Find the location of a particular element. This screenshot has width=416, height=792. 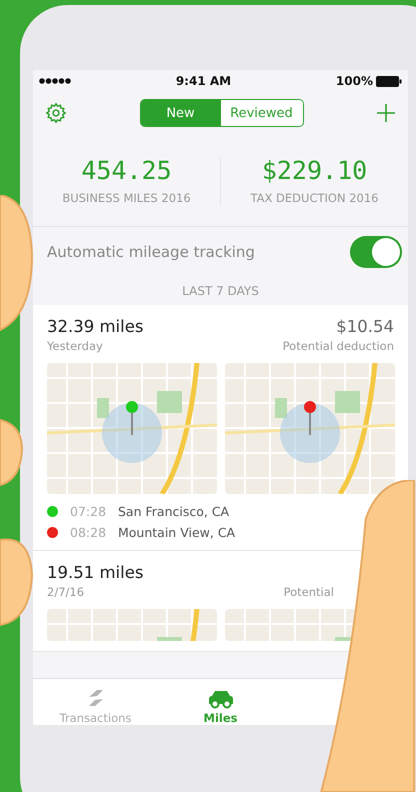

stop-time: 08:28 is located at coordinates (88, 532).